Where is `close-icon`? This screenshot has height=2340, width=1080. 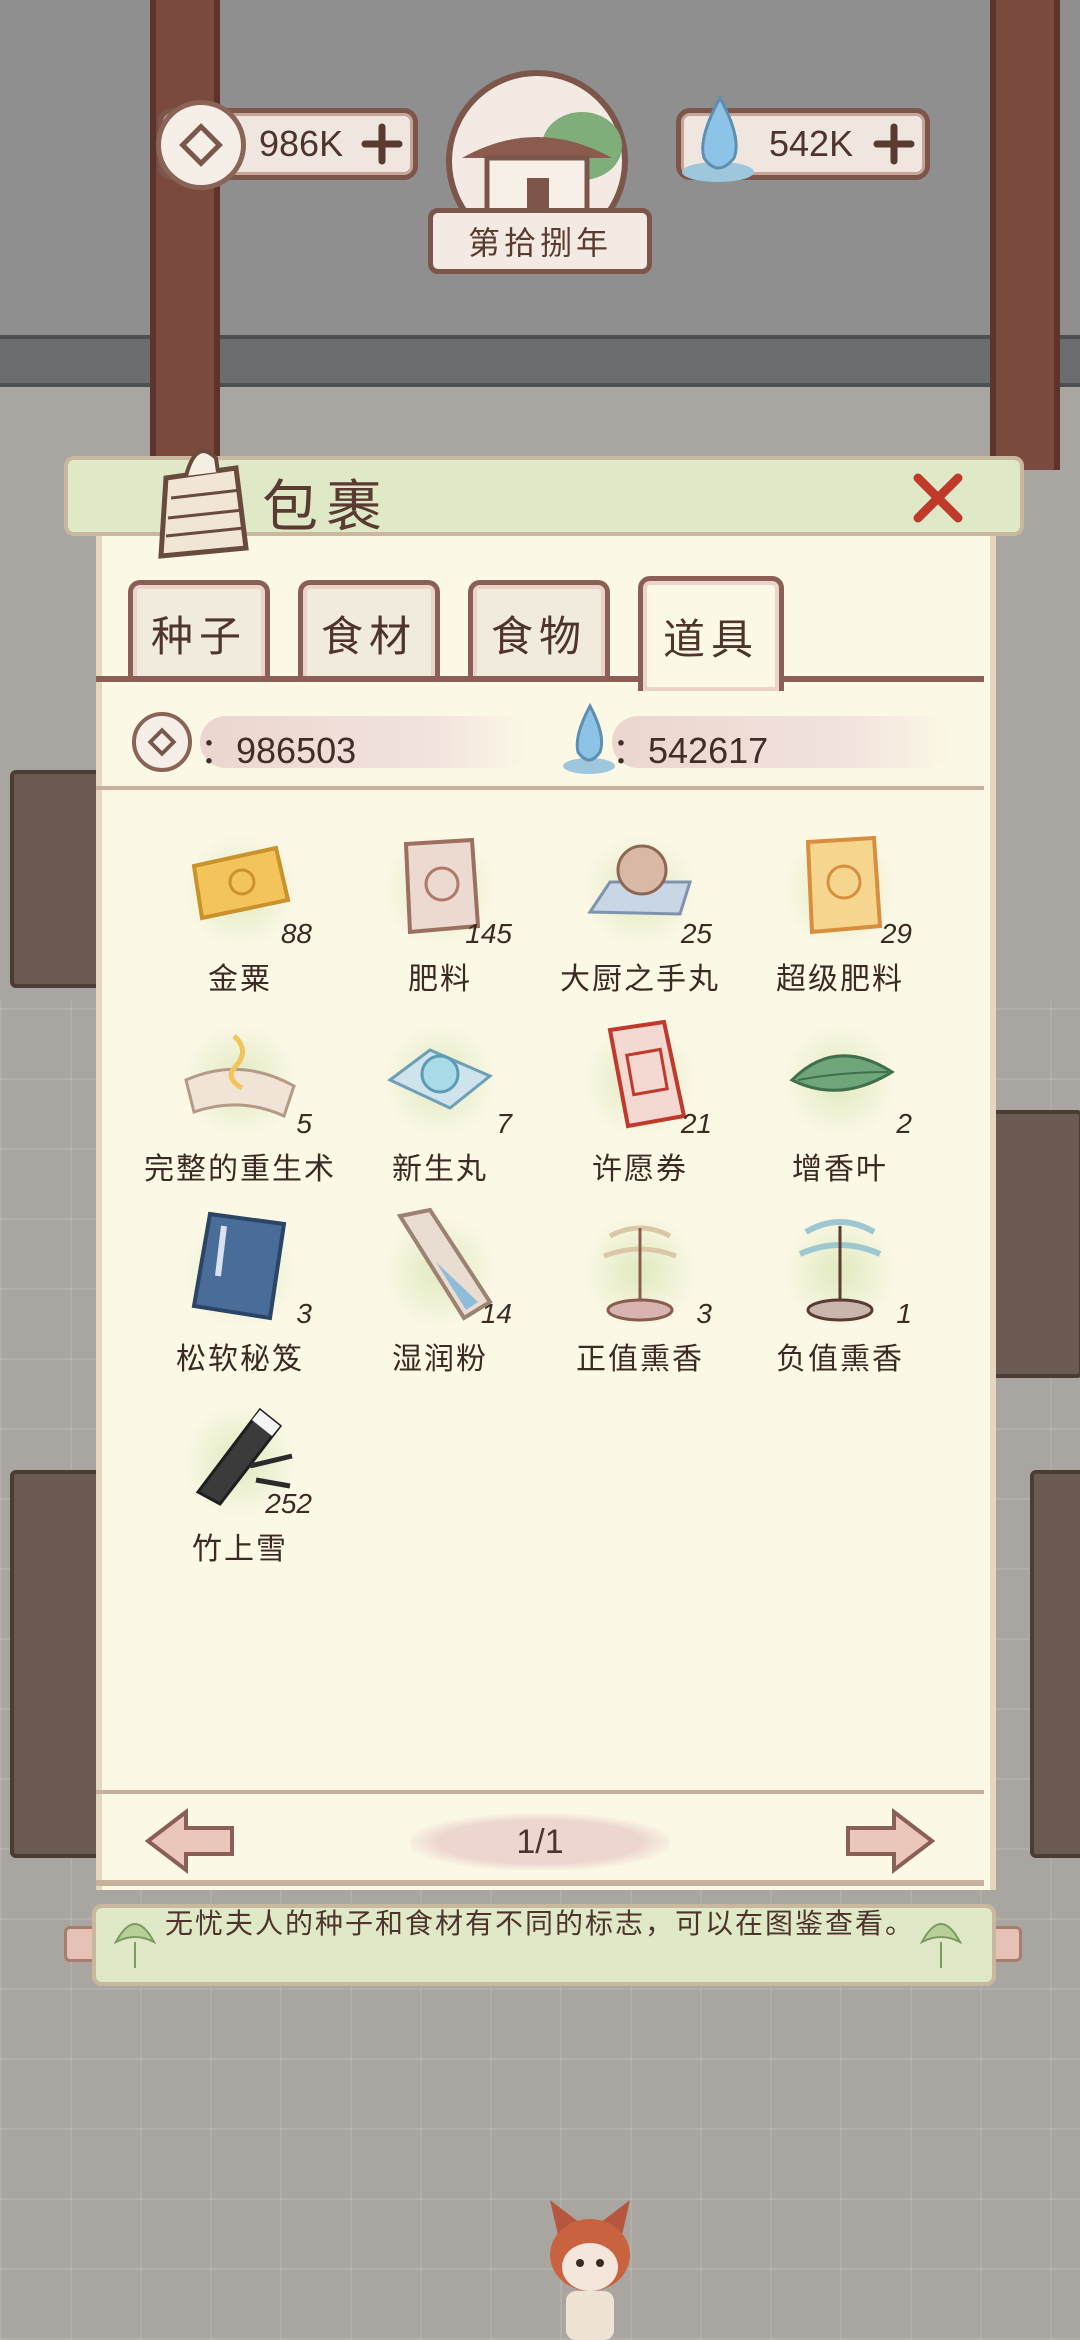
close-icon is located at coordinates (938, 498).